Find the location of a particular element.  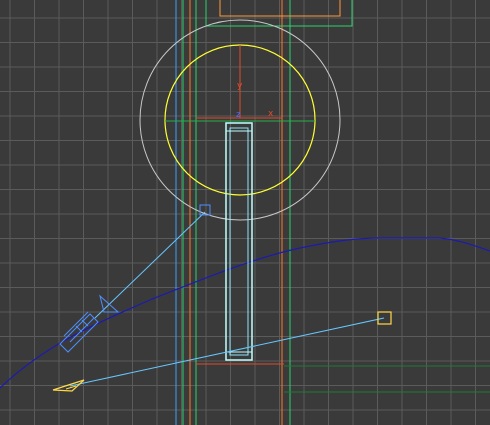

gizmo-y-label: y is located at coordinates (240, 86).